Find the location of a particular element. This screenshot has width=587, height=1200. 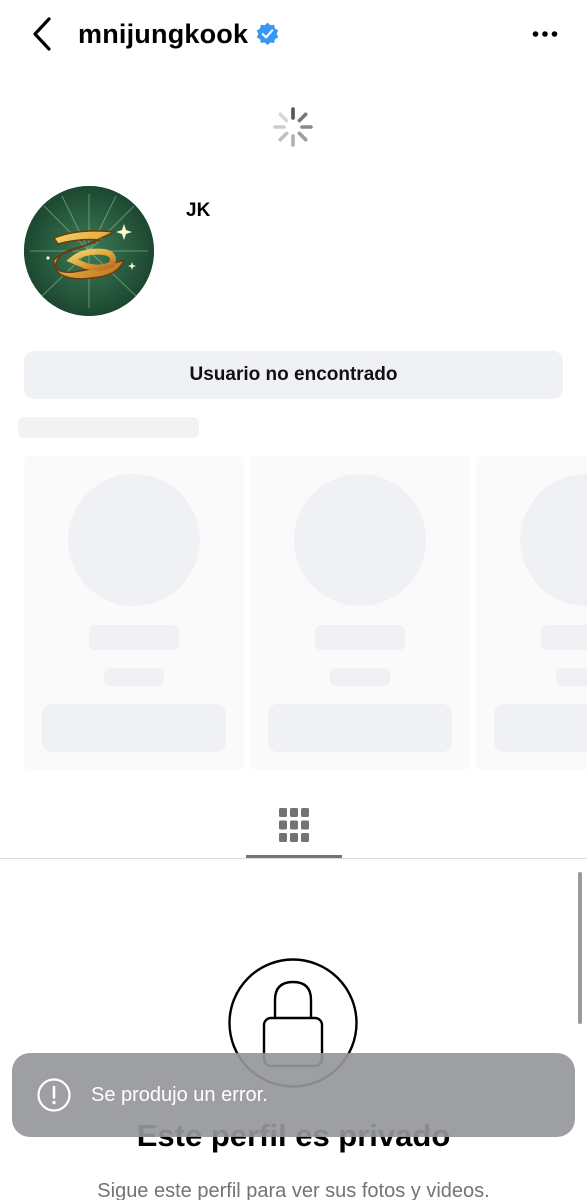

tab-divider is located at coordinates (293, 858).